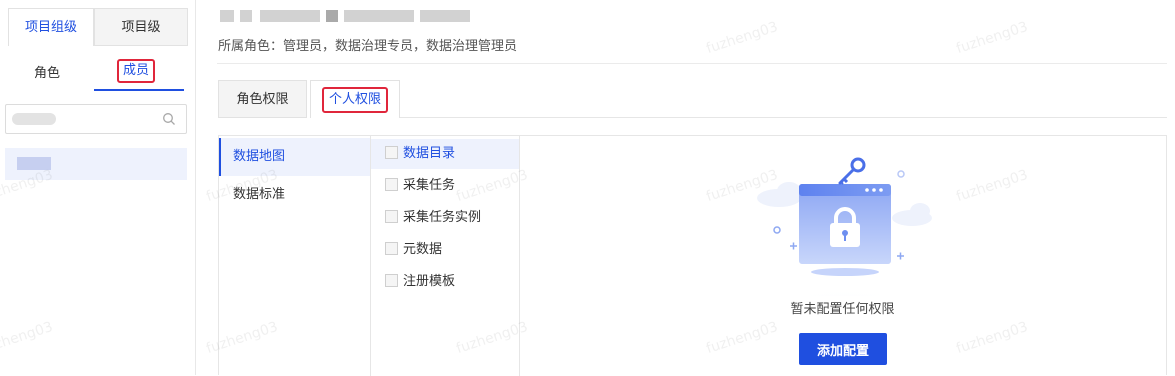  I want to click on search-icon, so click(169, 119).